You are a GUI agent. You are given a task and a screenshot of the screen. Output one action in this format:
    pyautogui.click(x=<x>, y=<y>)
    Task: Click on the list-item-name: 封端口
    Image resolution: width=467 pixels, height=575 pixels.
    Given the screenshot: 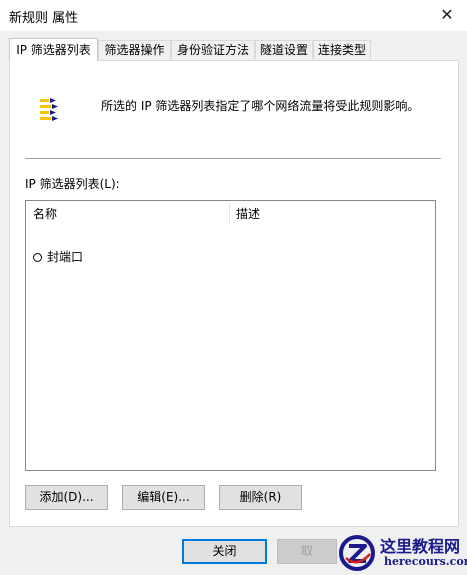 What is the action you would take?
    pyautogui.click(x=65, y=257)
    